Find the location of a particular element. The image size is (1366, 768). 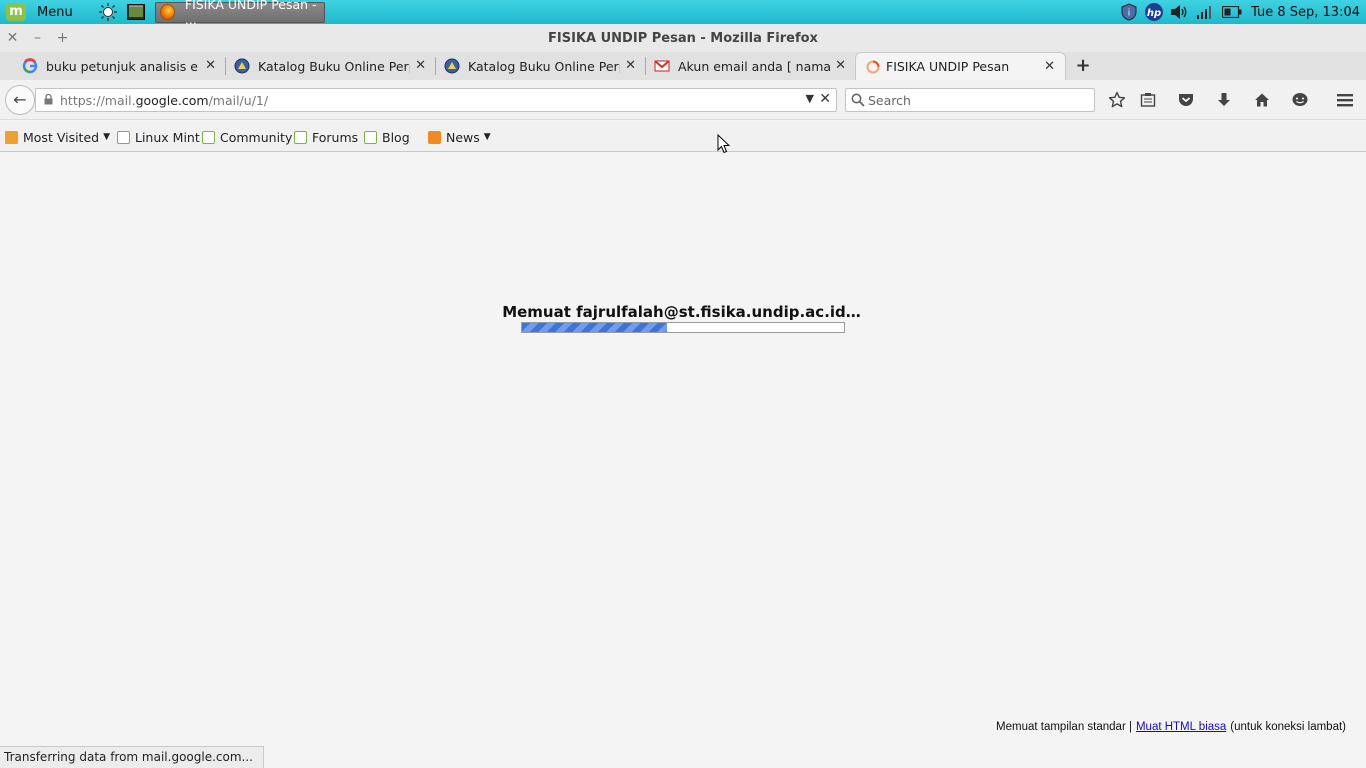

navigation-toolbar: https://mail.google.com/mail/u/1/ ▼ ✕ ← is located at coordinates (683, 100).